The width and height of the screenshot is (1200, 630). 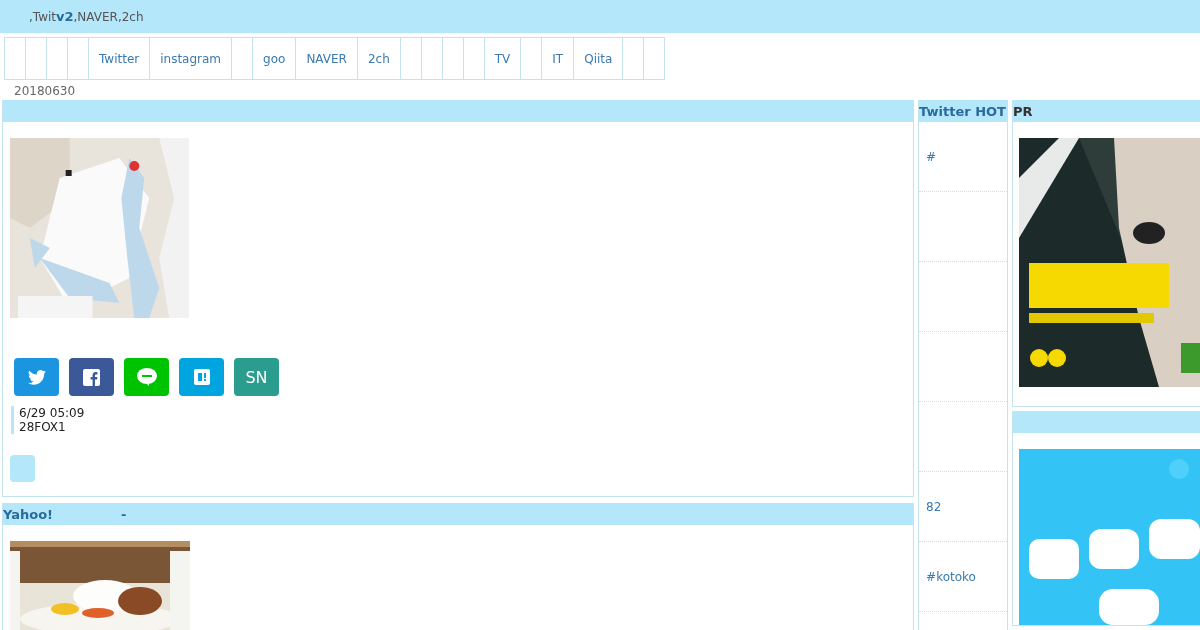 I want to click on nav-tab: instagram, so click(x=191, y=58).